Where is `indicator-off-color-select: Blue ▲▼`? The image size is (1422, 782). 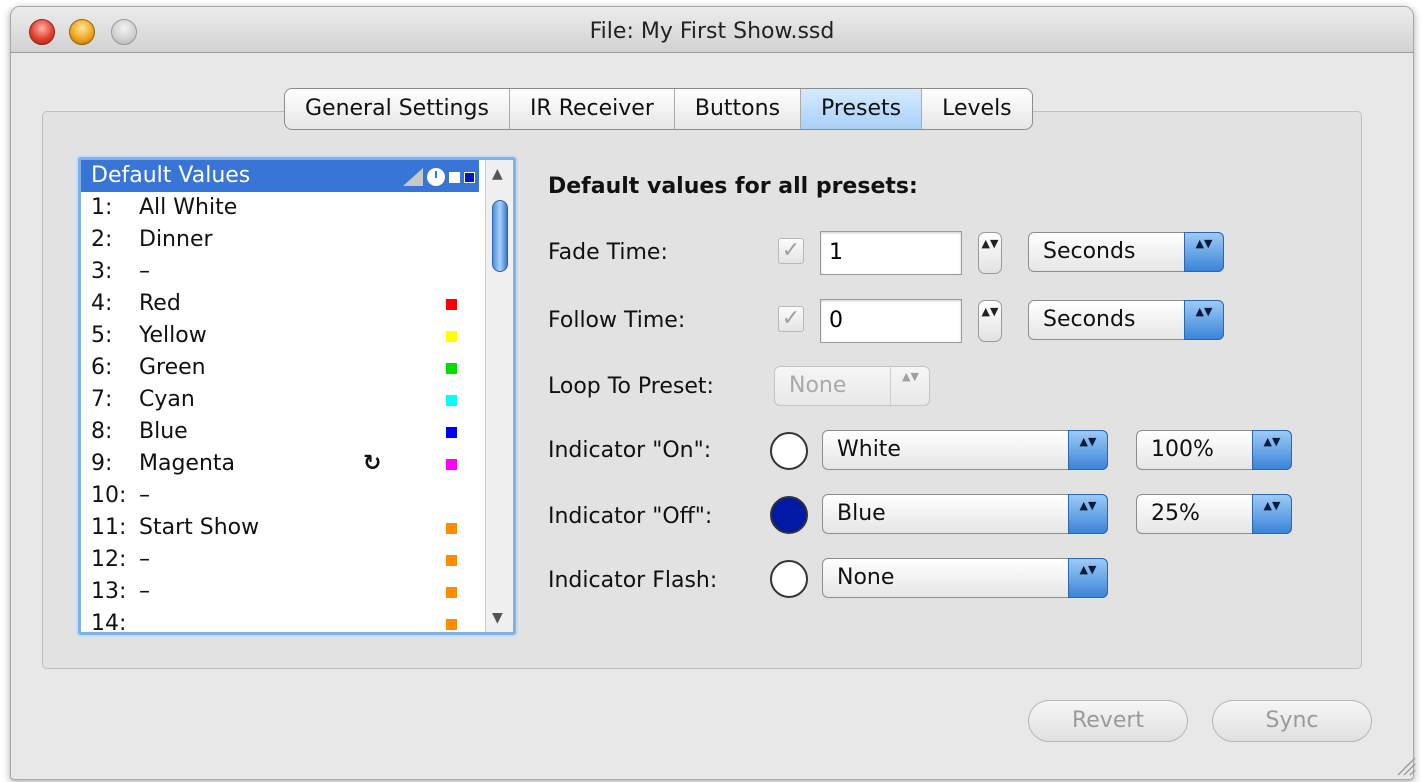
indicator-off-color-select: Blue ▲▼ is located at coordinates (965, 514).